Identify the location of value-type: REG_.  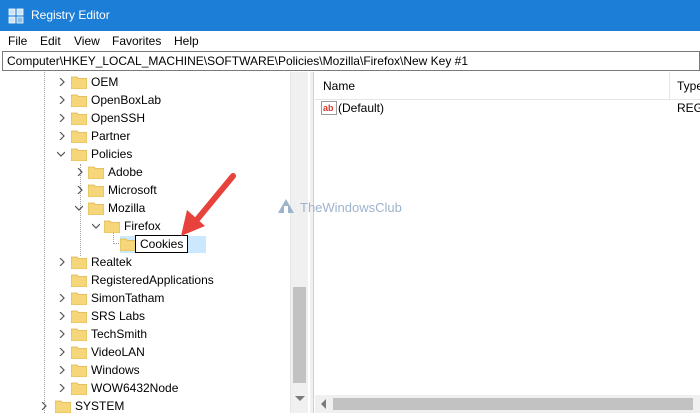
(688, 108).